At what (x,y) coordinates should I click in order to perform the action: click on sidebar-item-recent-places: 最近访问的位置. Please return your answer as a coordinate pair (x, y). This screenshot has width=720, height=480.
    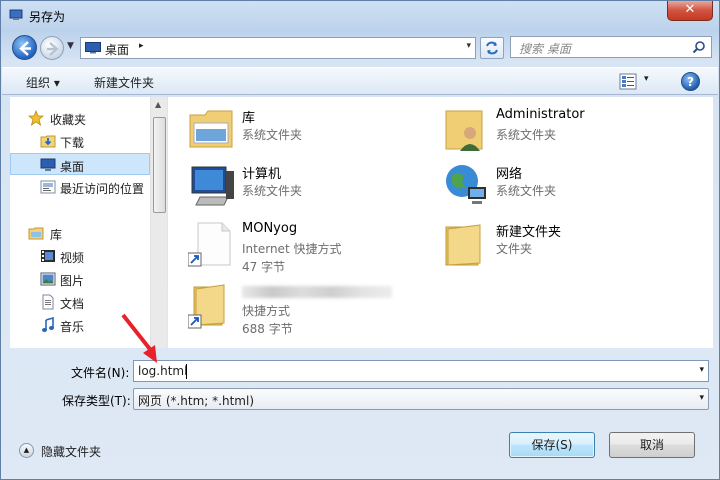
    Looking at the image, I should click on (80, 187).